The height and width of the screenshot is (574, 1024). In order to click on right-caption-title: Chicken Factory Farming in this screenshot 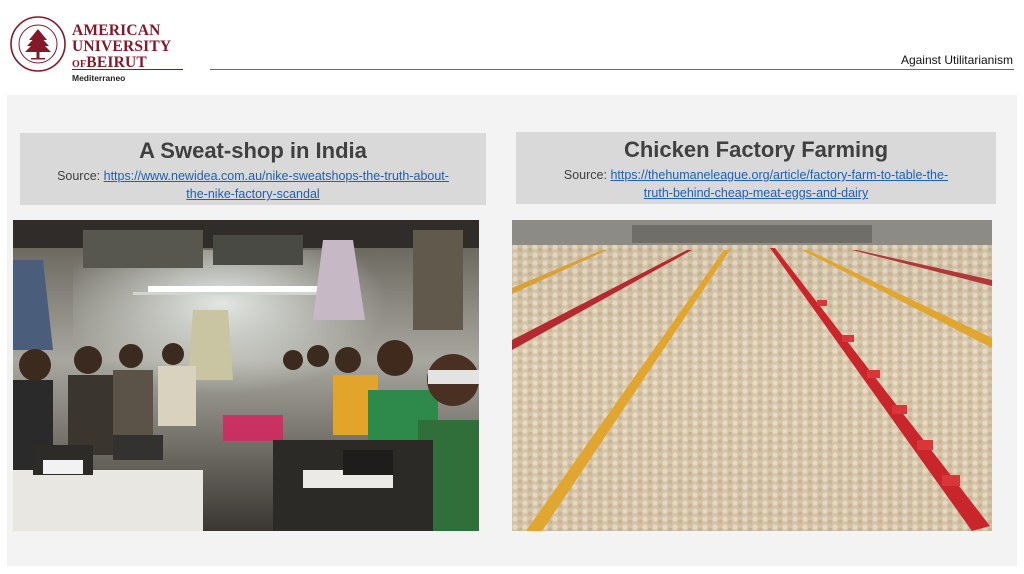, I will do `click(756, 149)`.